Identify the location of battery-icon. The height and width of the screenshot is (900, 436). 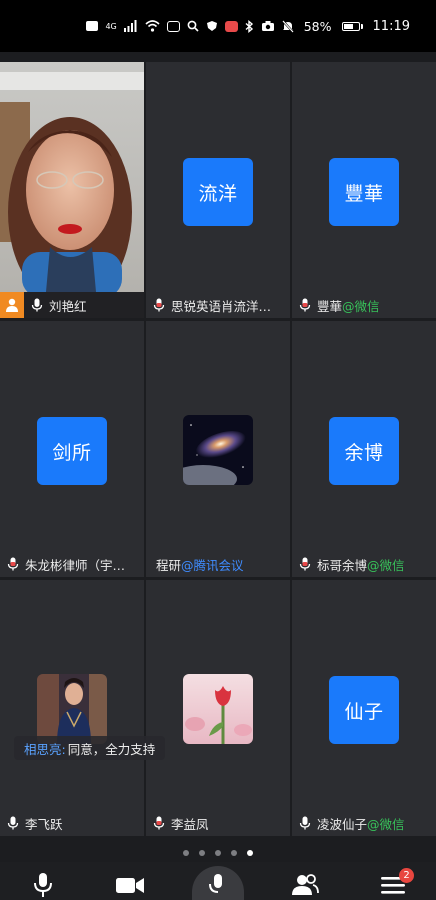
(352, 26).